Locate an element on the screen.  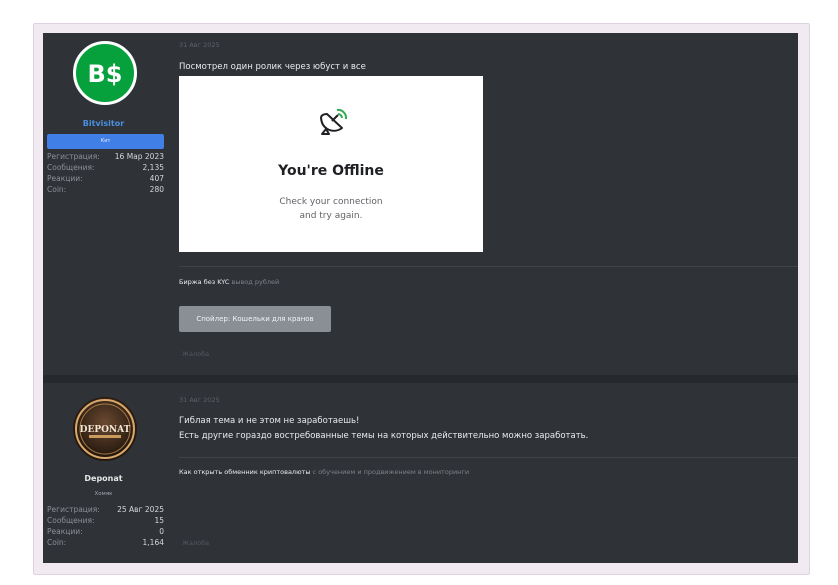
avatar-logo: DEPONAT is located at coordinates (105, 429).